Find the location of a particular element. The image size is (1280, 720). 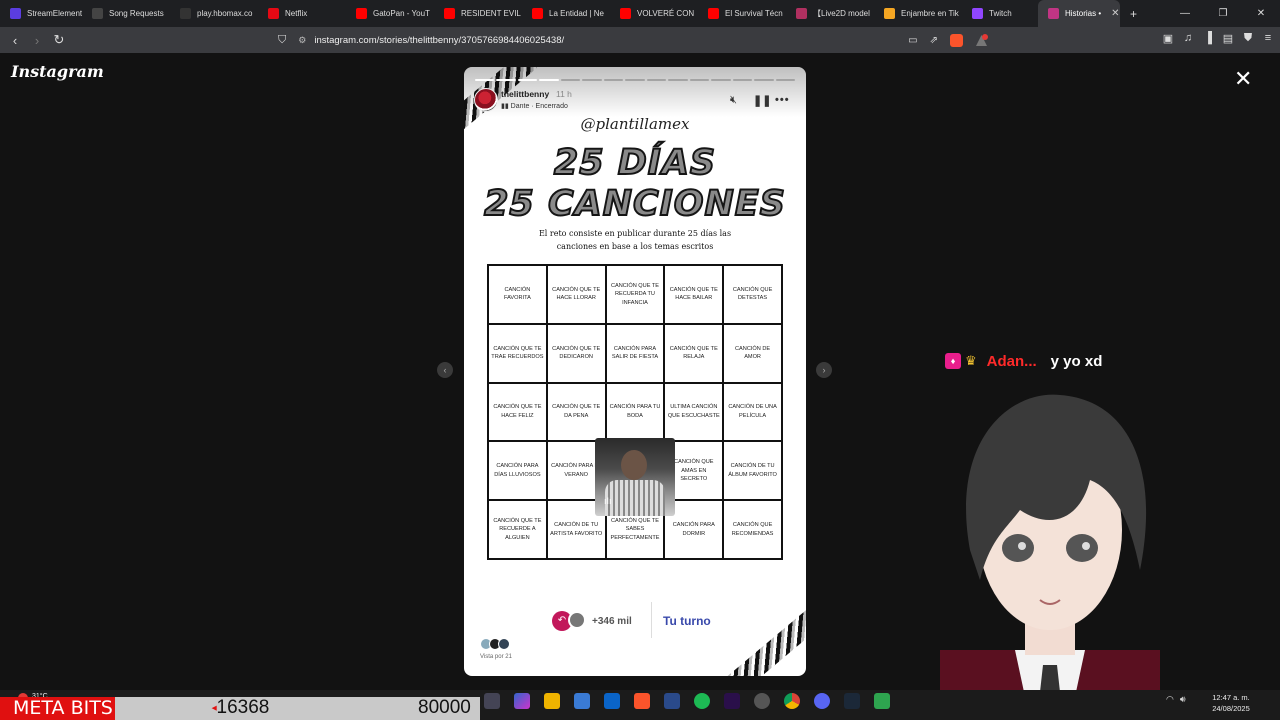

cast-icon: ▭ is located at coordinates (912, 40).